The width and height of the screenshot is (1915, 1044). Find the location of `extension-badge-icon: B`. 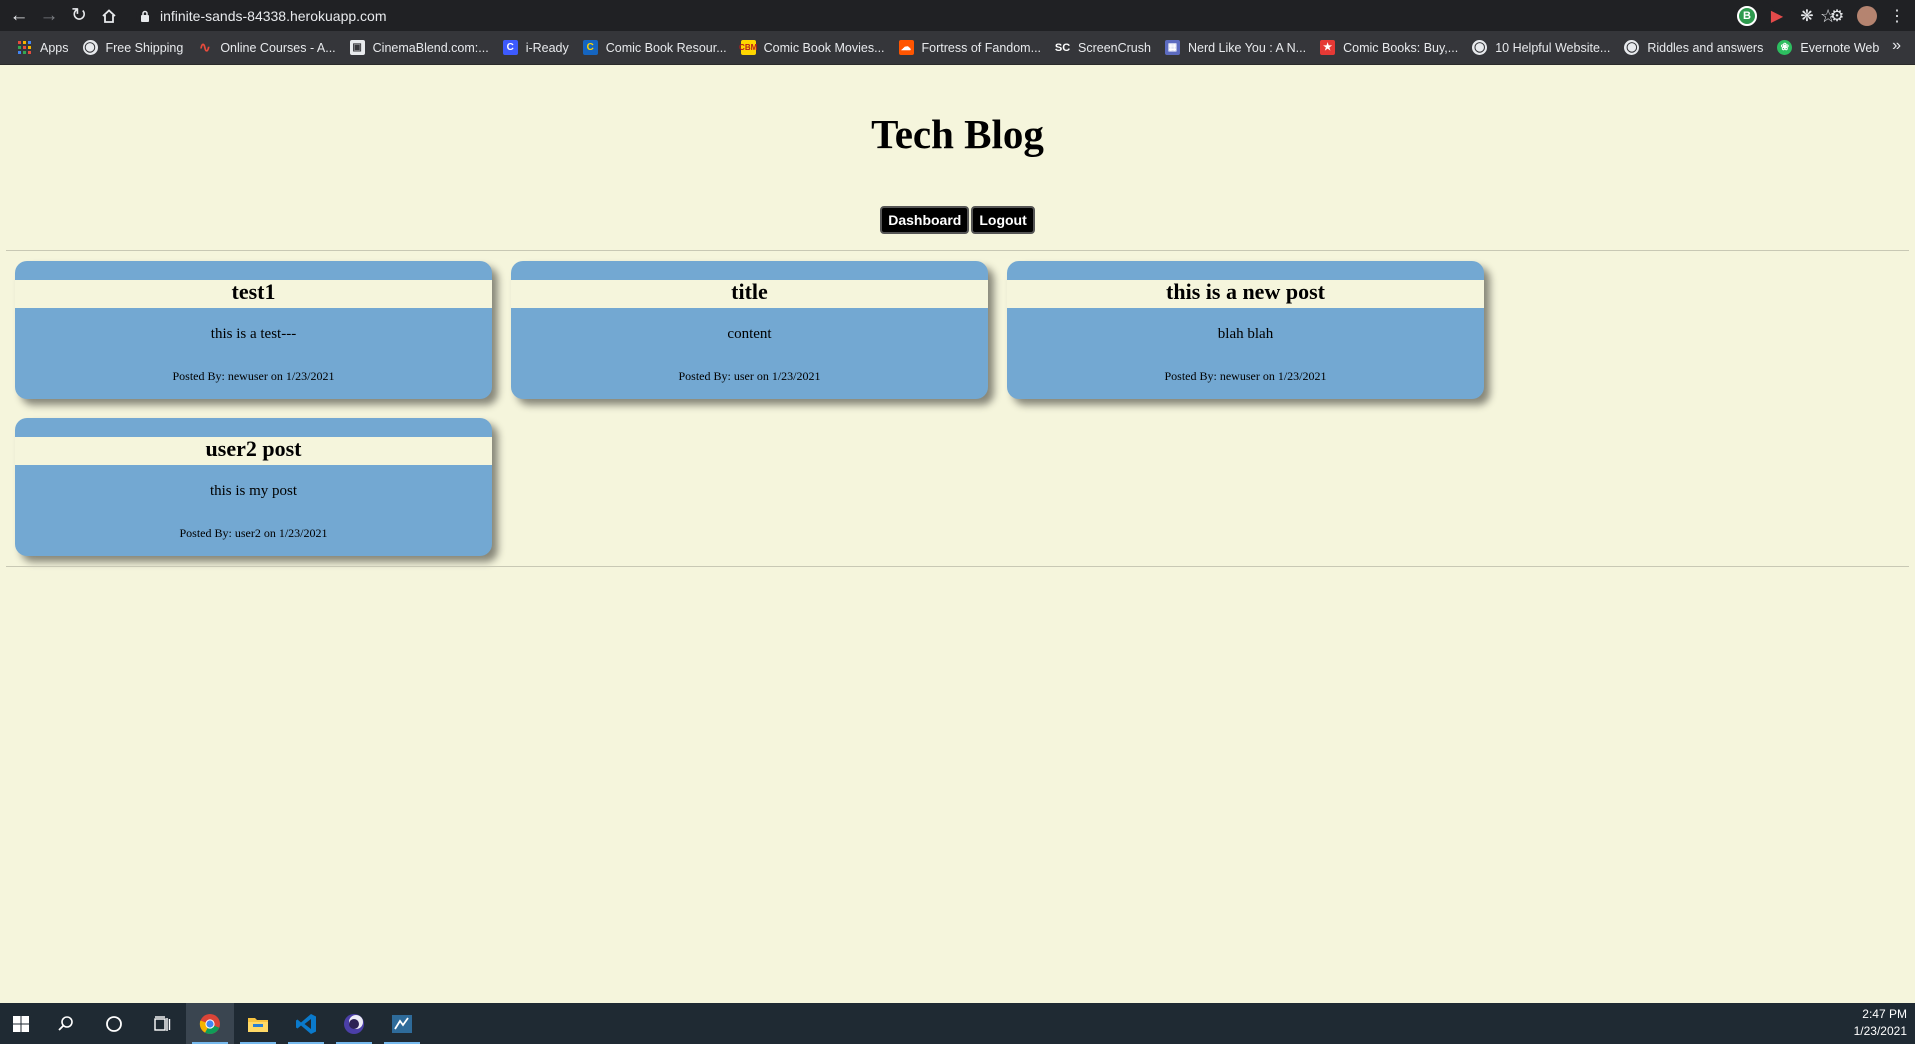

extension-badge-icon: B is located at coordinates (1747, 15).